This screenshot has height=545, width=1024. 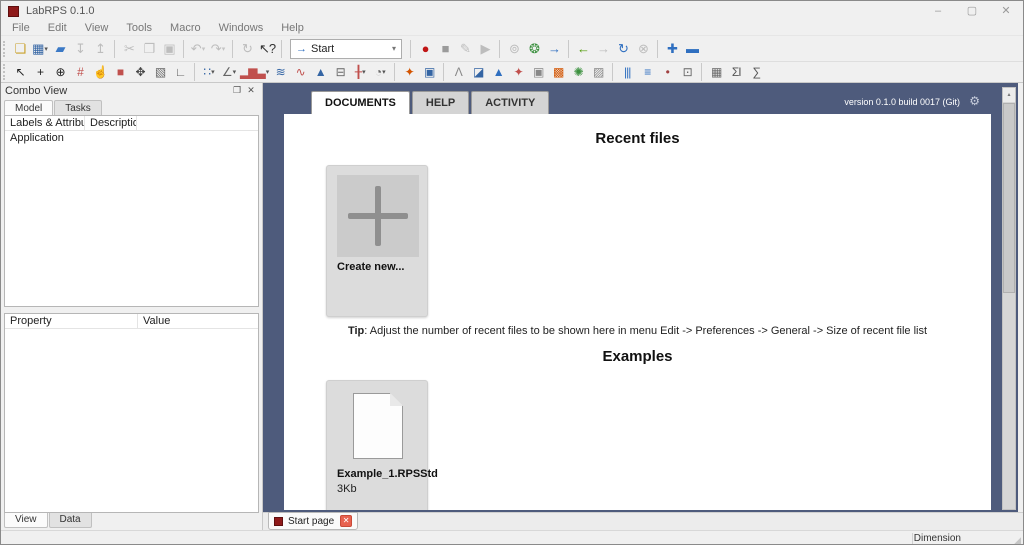 I want to click on menu-item-macro: Macro, so click(x=185, y=28).